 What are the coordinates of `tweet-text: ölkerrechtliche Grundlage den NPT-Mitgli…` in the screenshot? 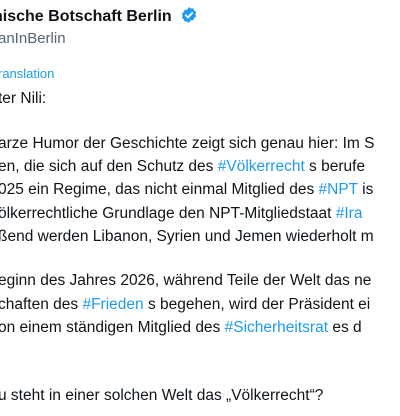 It's located at (168, 213).